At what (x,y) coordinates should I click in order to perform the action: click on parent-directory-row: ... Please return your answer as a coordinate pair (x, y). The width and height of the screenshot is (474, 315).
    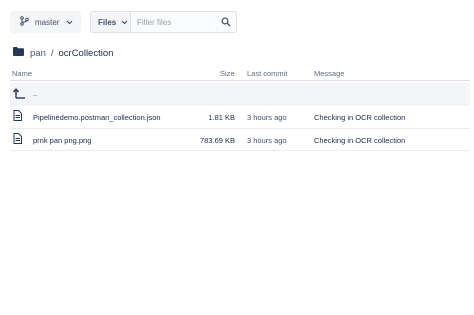
    Looking at the image, I should click on (240, 94).